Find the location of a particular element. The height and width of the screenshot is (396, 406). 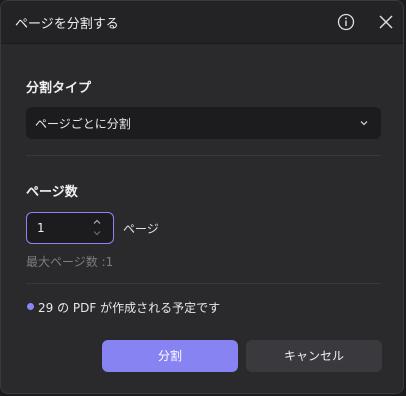

page-count-value: 1 is located at coordinates (41, 228).